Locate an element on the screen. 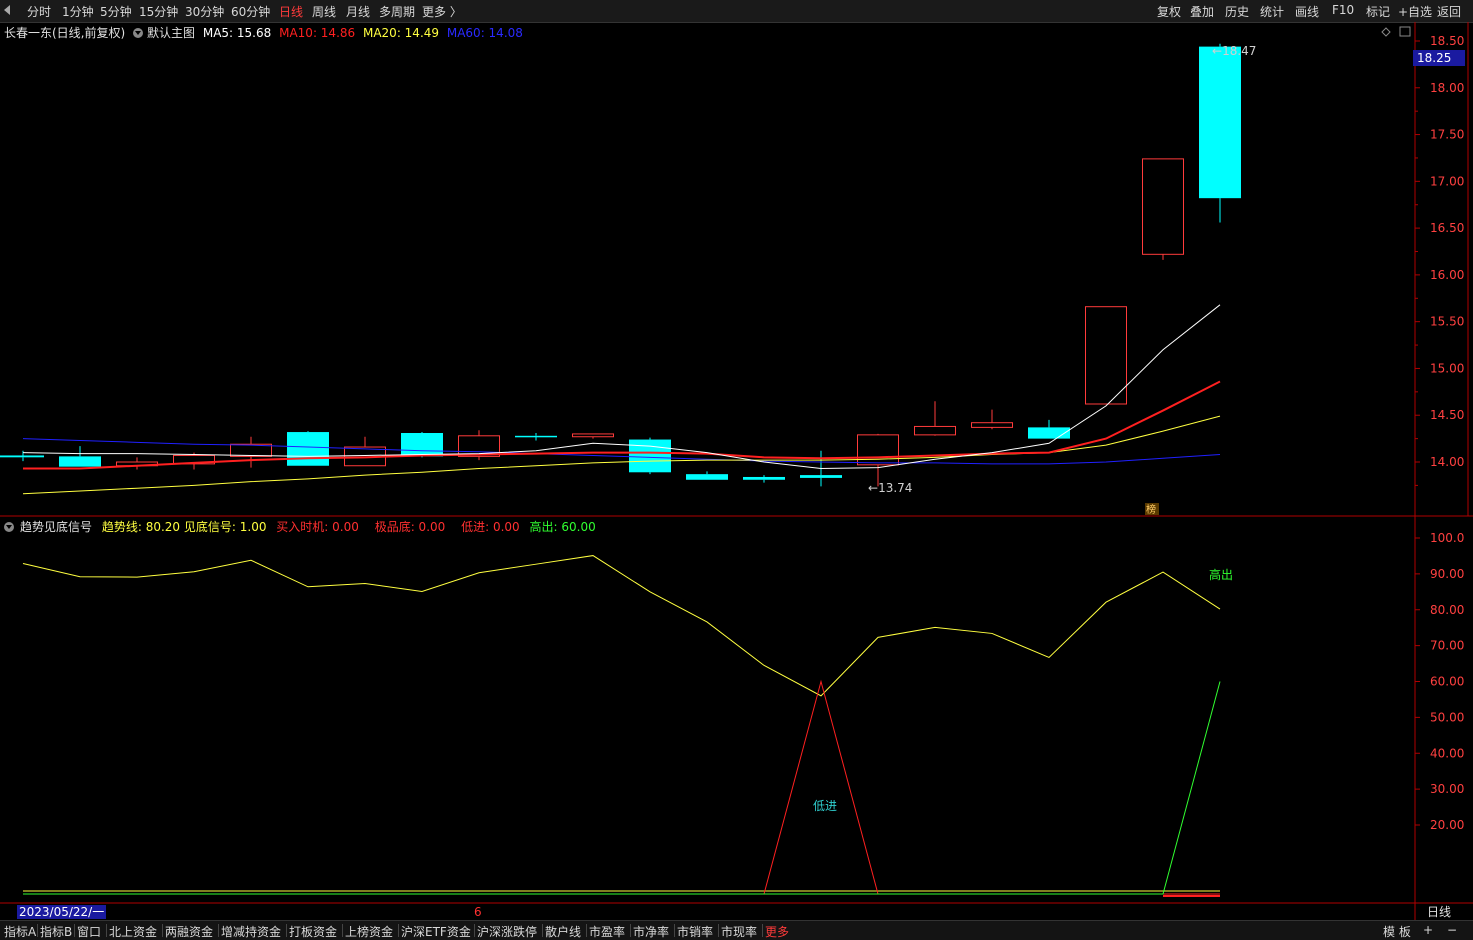  price-tick-6: 15.50 is located at coordinates (1447, 322).